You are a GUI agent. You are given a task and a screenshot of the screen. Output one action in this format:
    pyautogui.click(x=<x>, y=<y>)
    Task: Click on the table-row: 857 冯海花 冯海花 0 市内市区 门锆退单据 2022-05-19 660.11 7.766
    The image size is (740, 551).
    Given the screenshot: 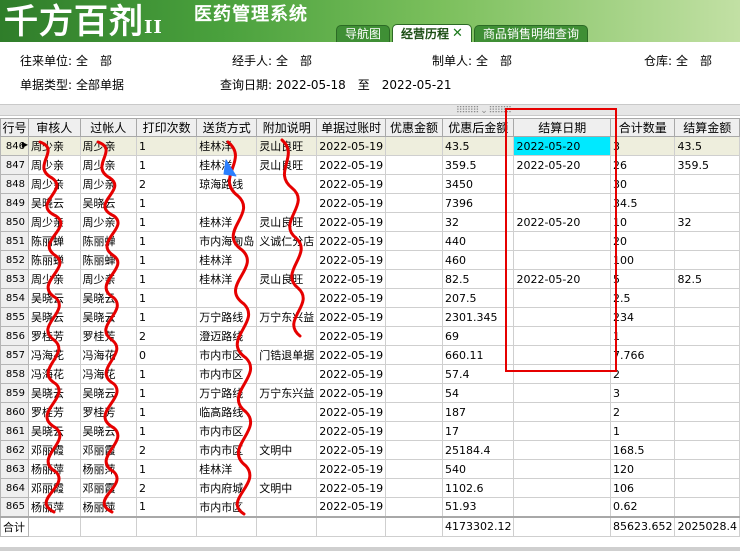 What is the action you would take?
    pyautogui.click(x=370, y=355)
    